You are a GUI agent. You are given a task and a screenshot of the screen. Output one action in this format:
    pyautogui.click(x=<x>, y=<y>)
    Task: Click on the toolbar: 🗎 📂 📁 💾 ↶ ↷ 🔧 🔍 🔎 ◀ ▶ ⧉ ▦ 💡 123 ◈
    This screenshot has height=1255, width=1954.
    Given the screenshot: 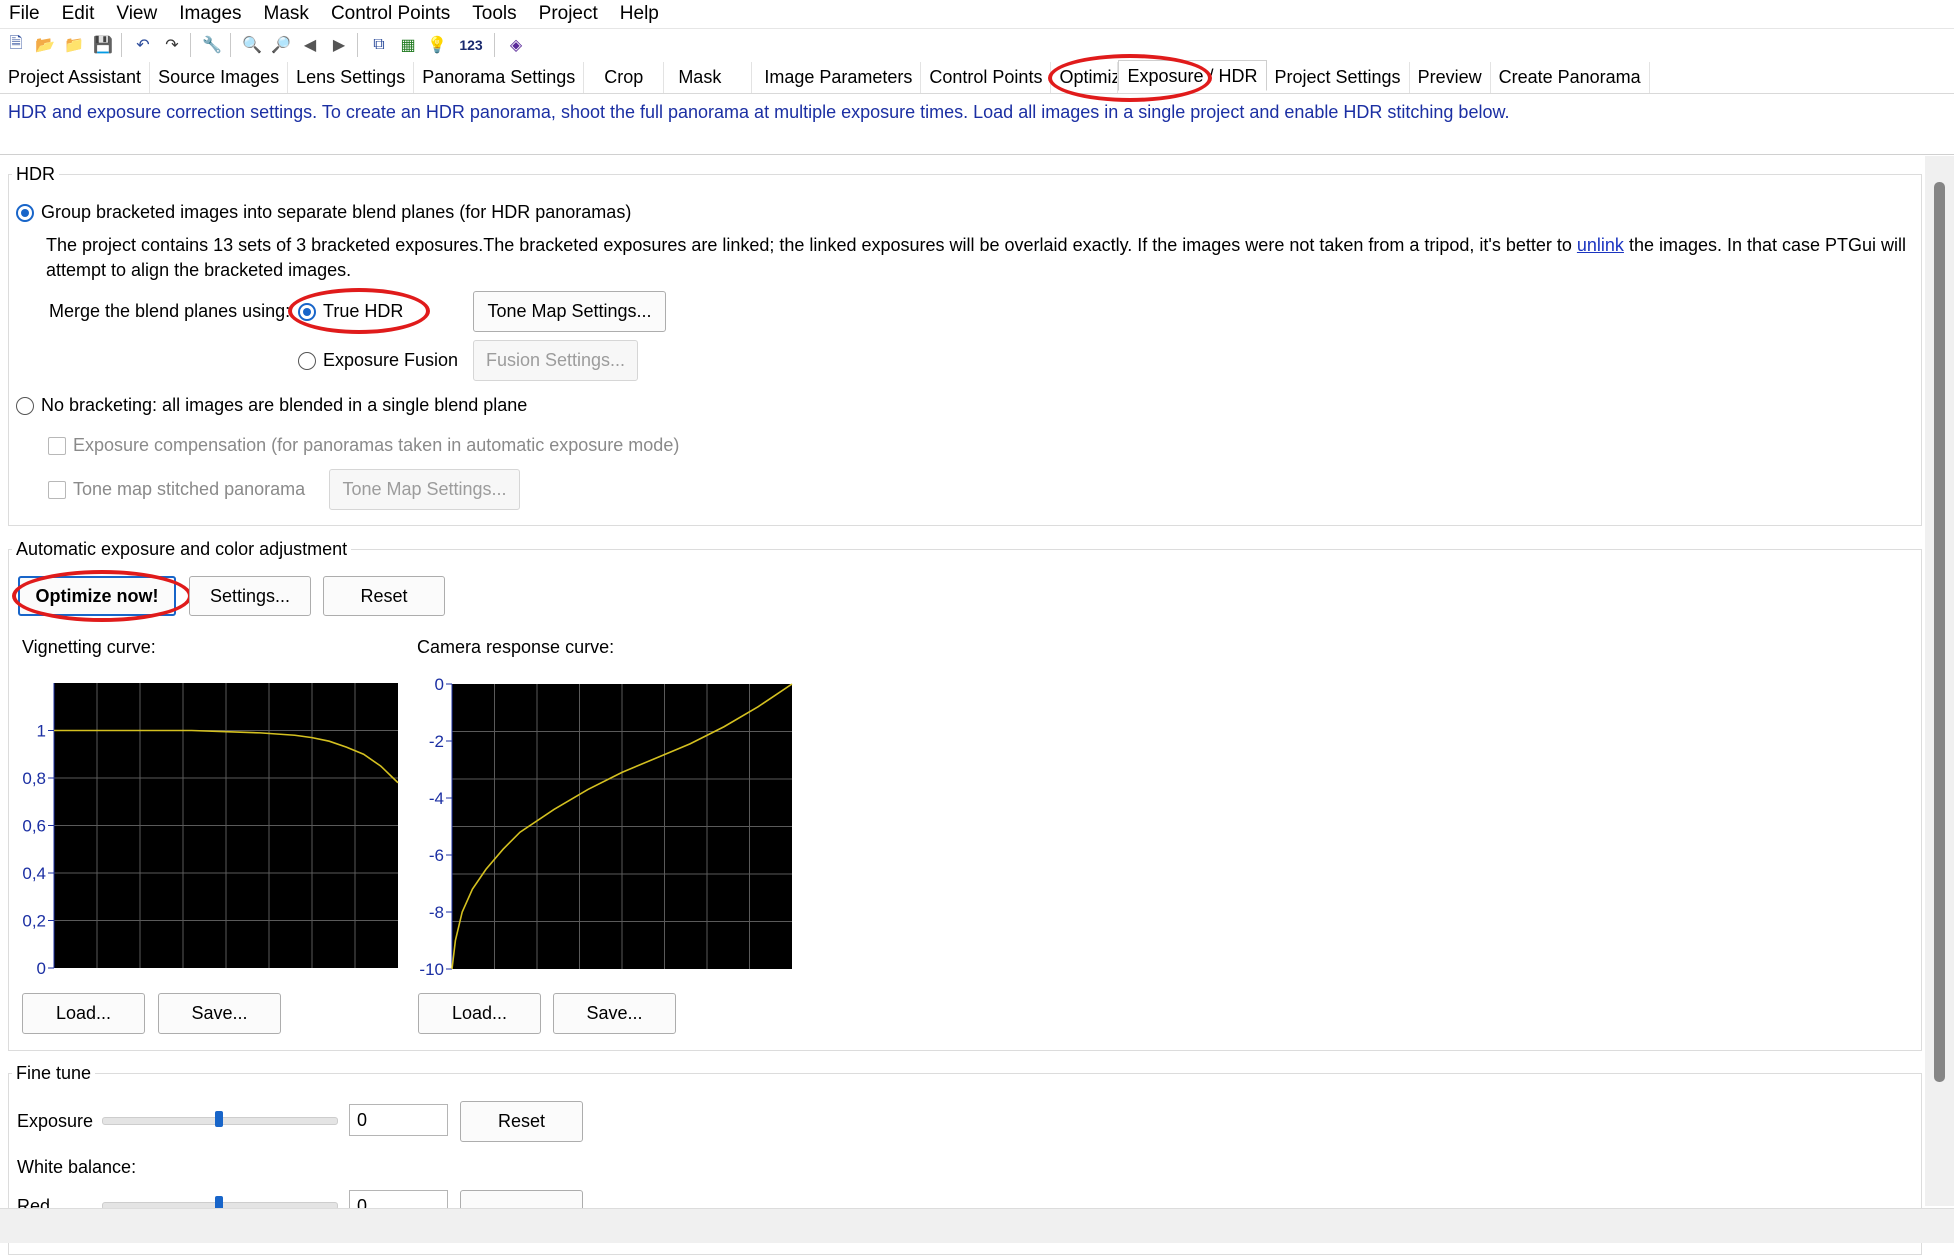 What is the action you would take?
    pyautogui.click(x=977, y=45)
    